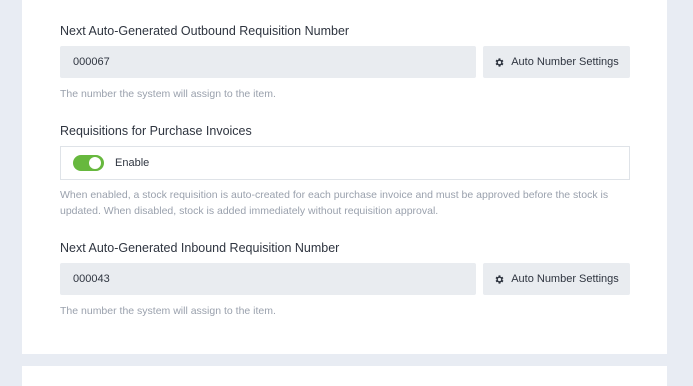 The height and width of the screenshot is (386, 693). Describe the element at coordinates (88, 163) in the screenshot. I see `enable-toggle-switch` at that location.